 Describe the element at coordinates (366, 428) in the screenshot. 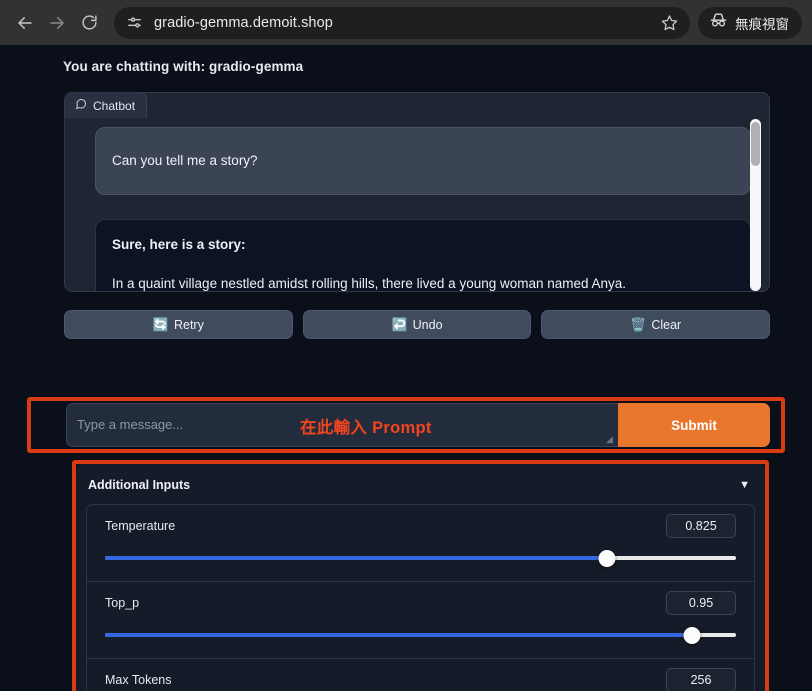

I see `prompt-annotation-text: 在此輸入 Prompt` at that location.